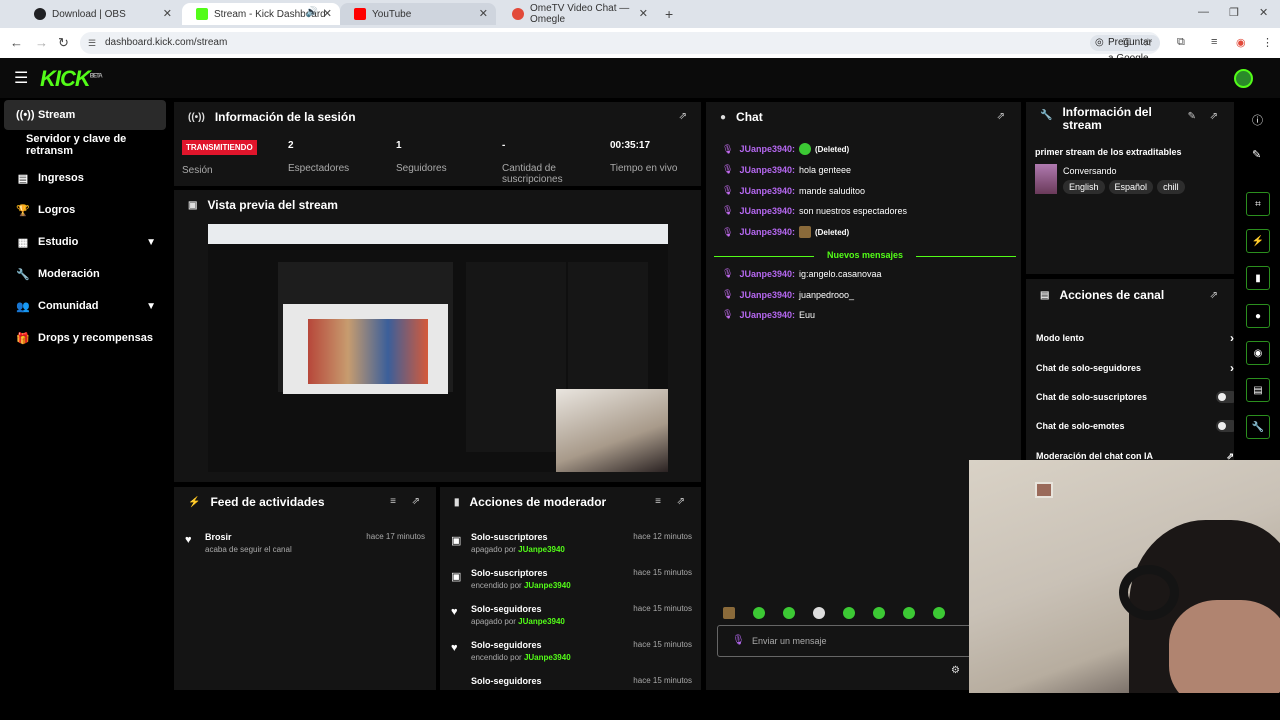  I want to click on tab-kick: Stream - Kick Dashboard 🔊 ✕, so click(261, 14).